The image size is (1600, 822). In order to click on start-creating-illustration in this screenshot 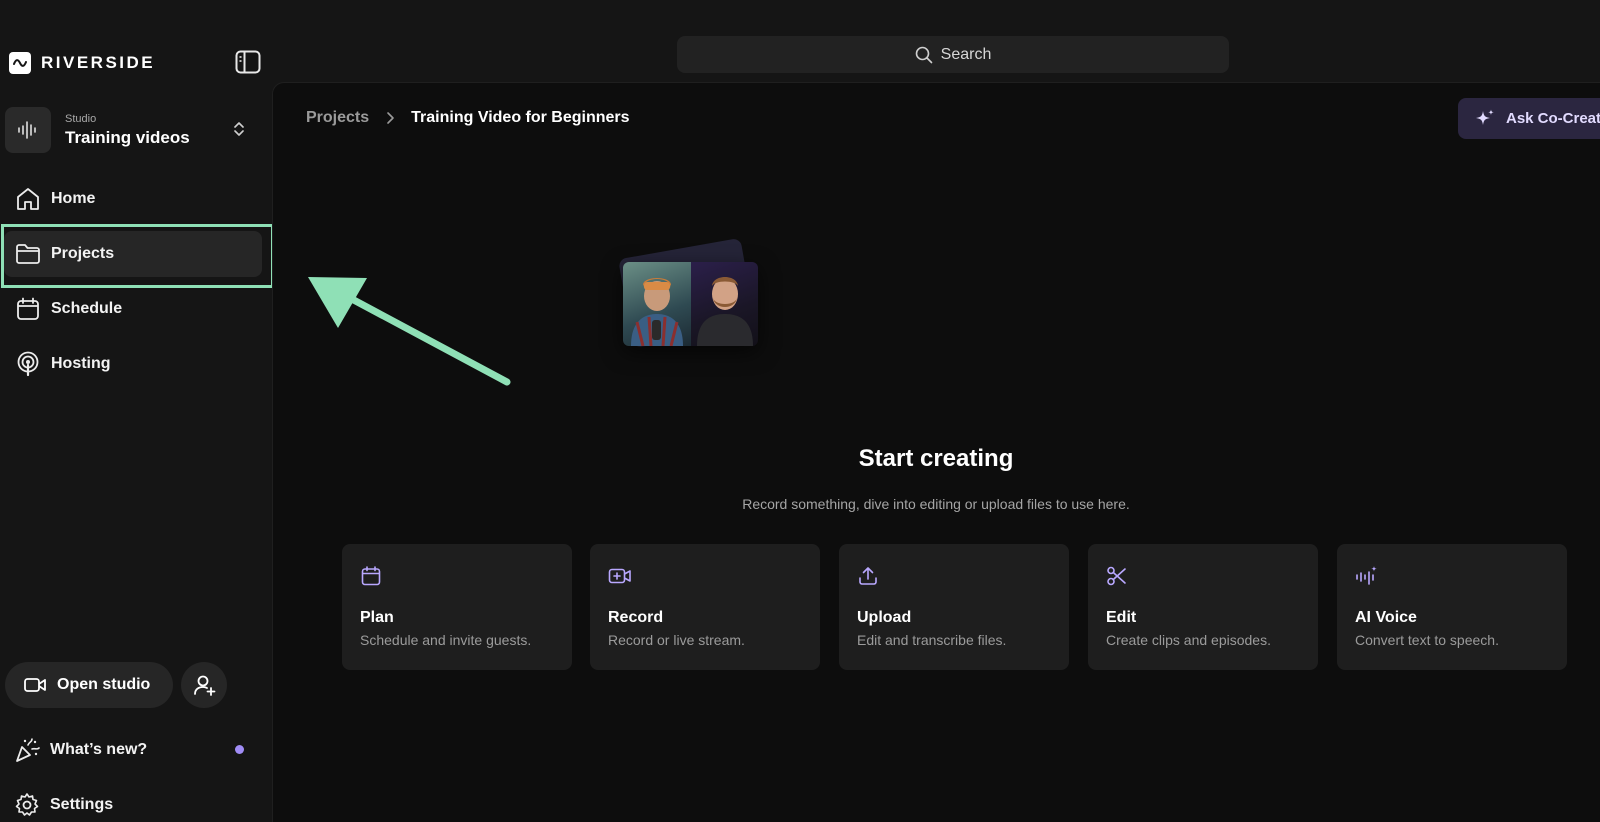, I will do `click(681, 297)`.